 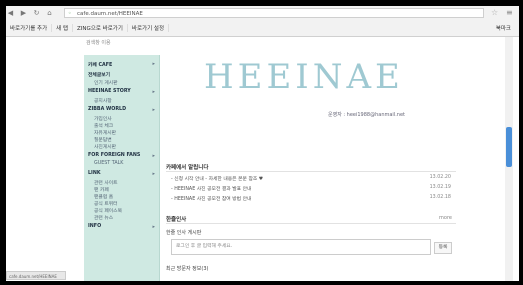 I want to click on scrollbar, so click(x=509, y=159).